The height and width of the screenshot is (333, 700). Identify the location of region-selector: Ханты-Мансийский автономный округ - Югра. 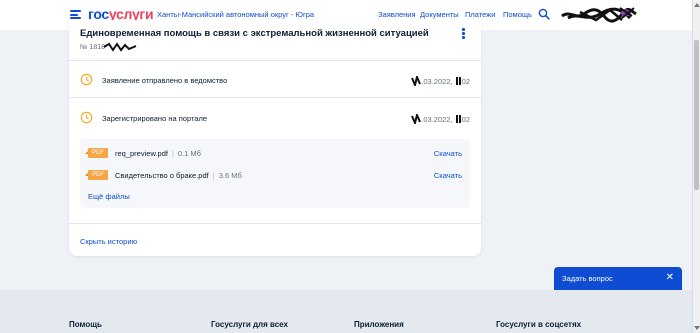
(235, 14).